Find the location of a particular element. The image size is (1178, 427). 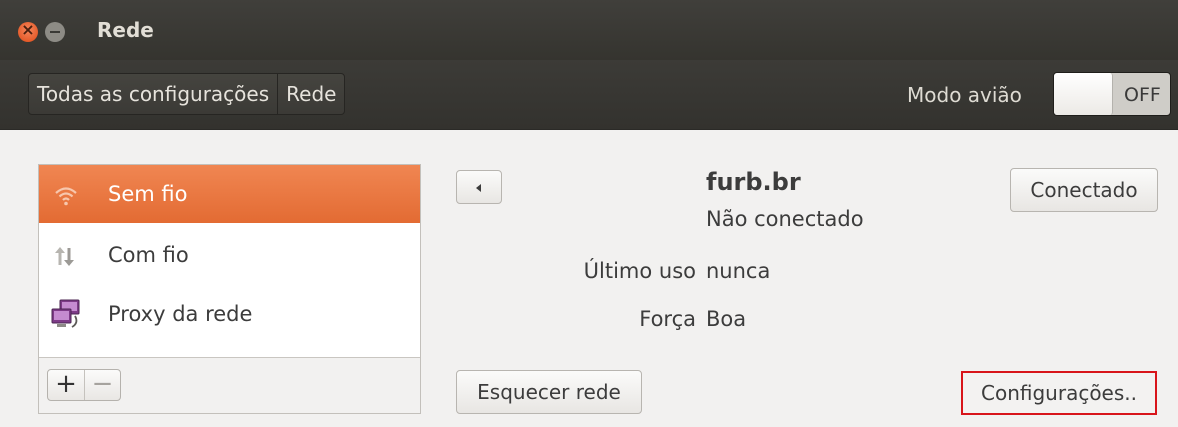

wired-icon is located at coordinates (64, 256).